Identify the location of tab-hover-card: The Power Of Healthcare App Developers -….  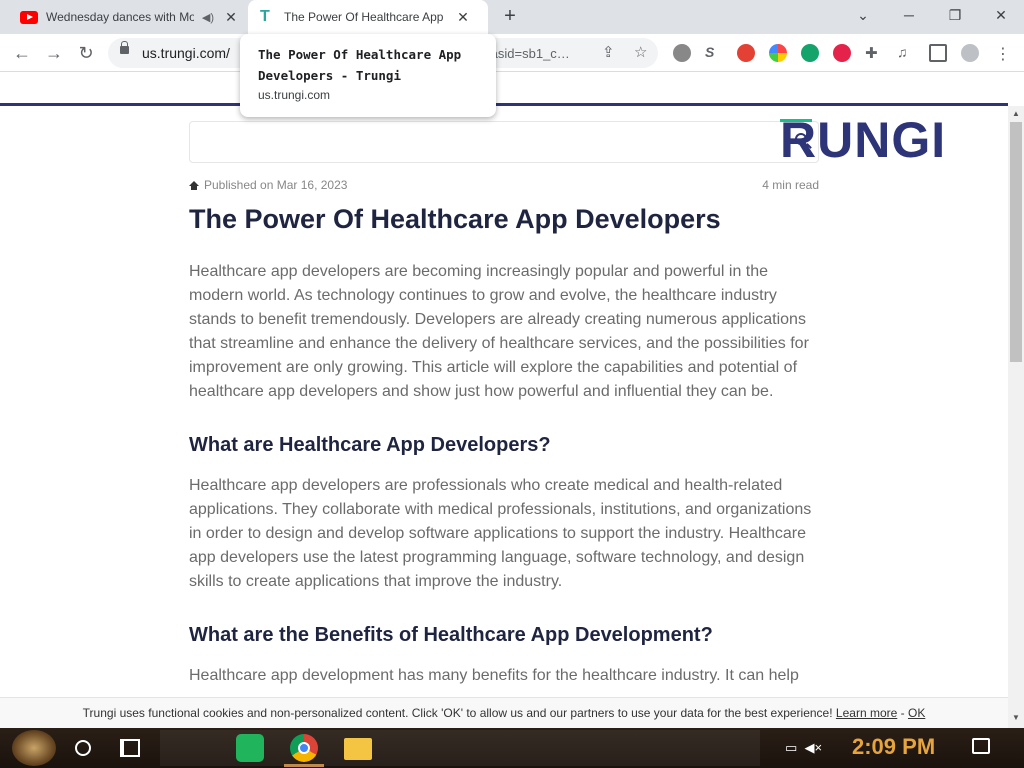
(368, 75).